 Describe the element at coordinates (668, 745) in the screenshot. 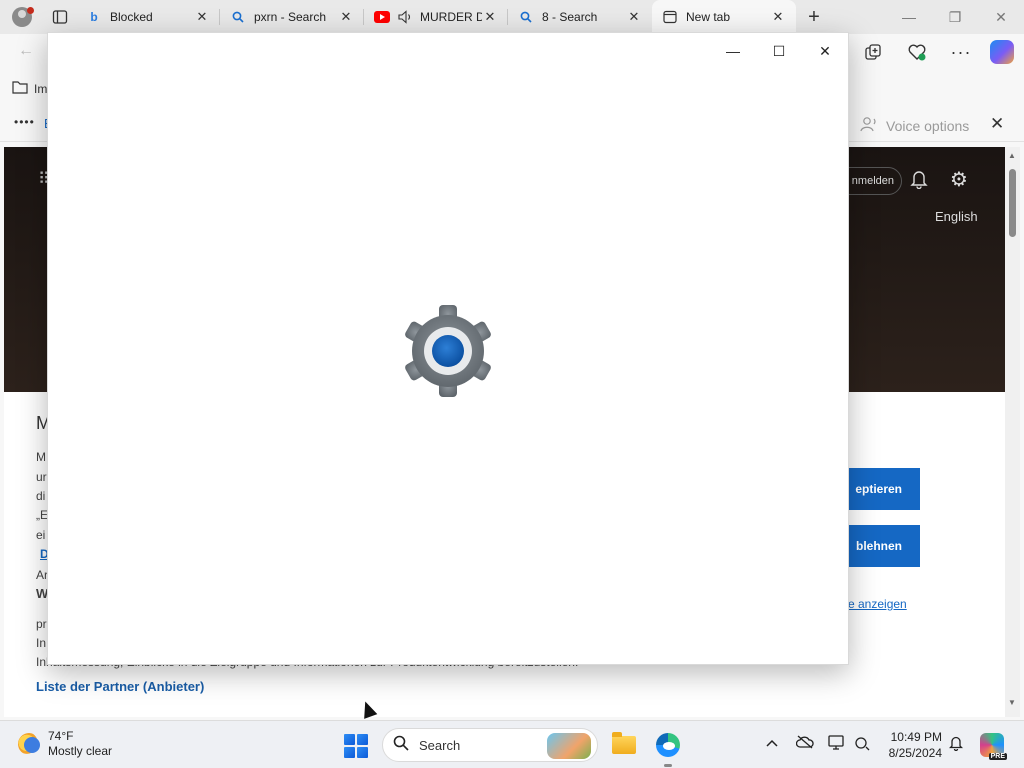

I see `edge-icon` at that location.